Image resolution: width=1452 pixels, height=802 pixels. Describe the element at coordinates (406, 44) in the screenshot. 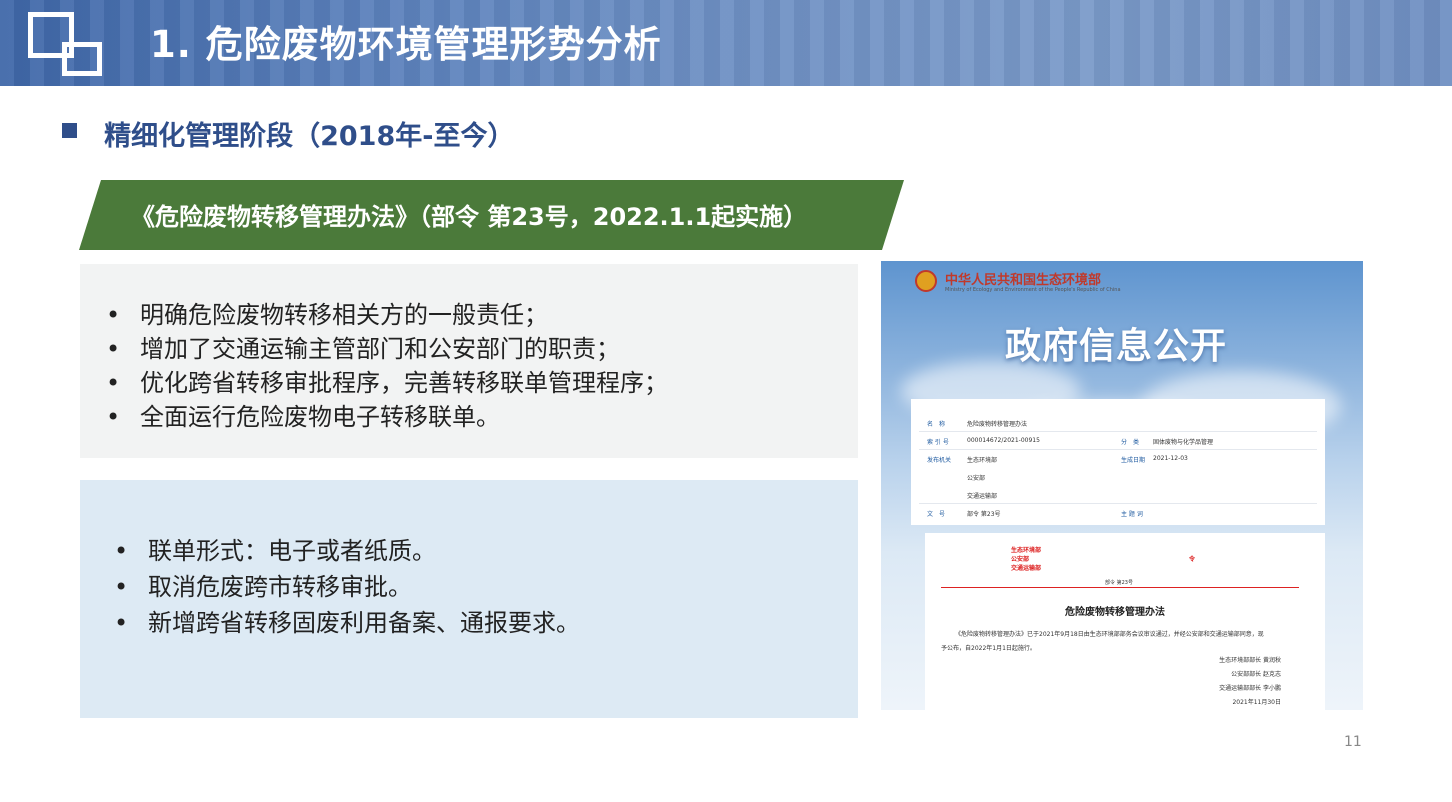

I see `page-title: 1. 危险废物环境管理形势分析` at that location.